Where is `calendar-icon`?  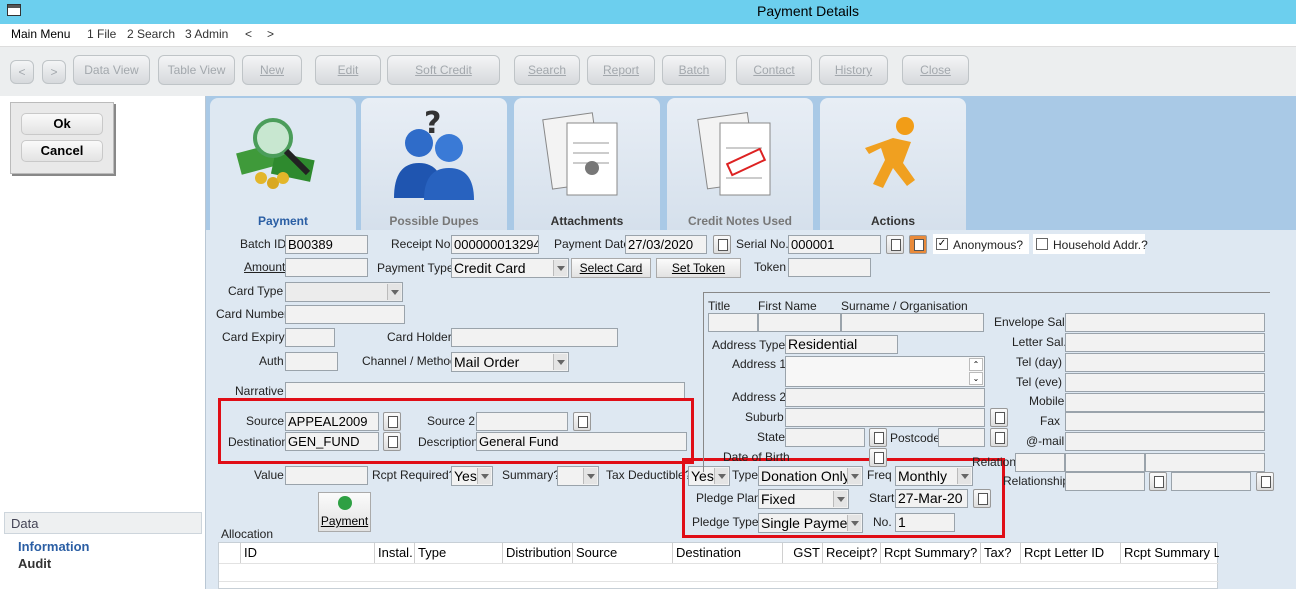 calendar-icon is located at coordinates (722, 244).